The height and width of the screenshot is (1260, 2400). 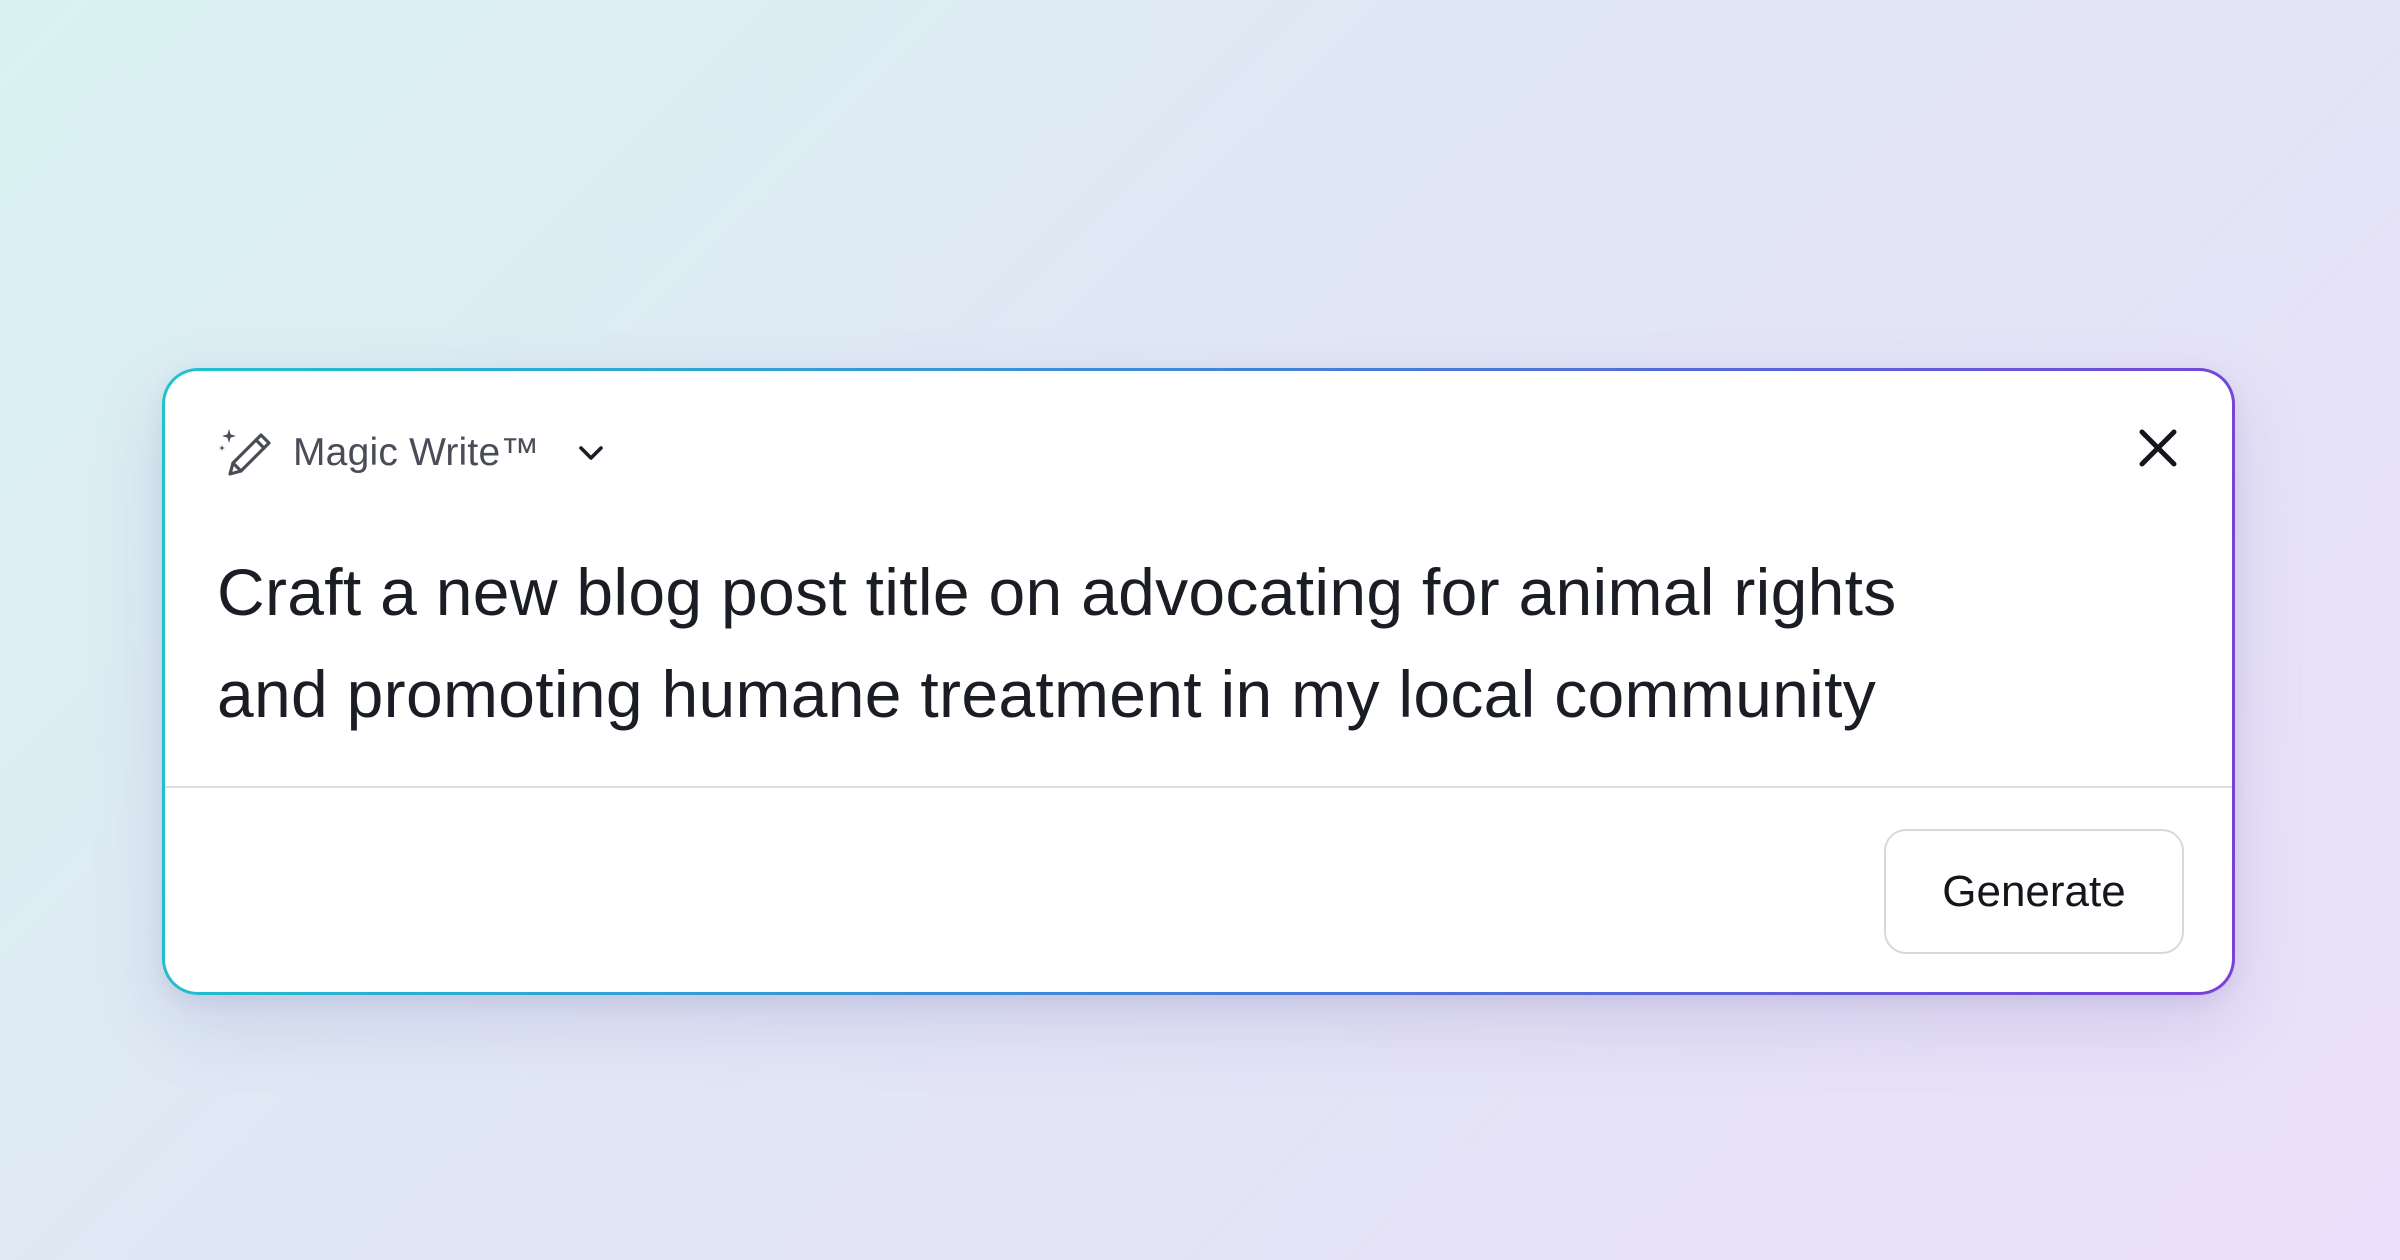 I want to click on close-button, so click(x=2158, y=450).